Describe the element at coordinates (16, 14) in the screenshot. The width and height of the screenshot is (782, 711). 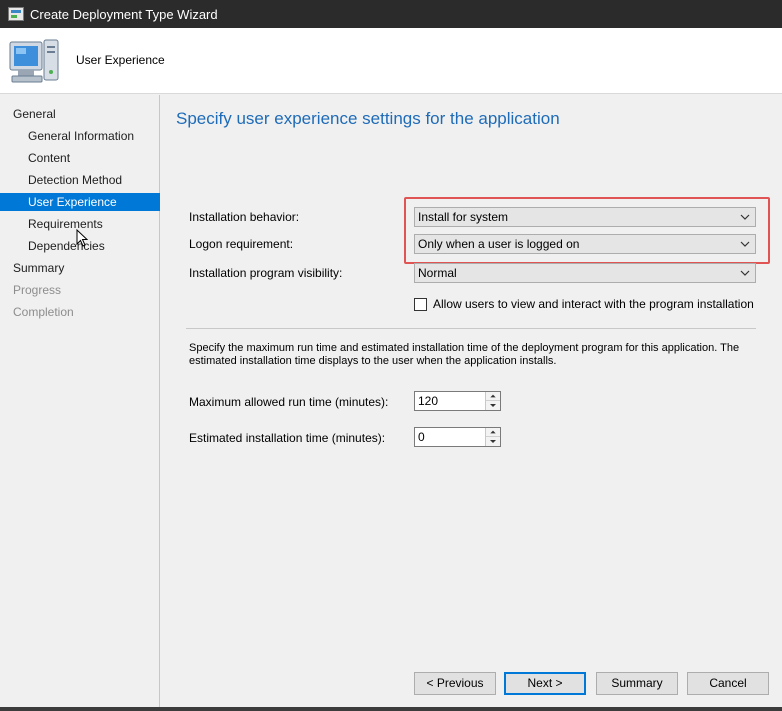
I see `wizard-app-icon` at that location.